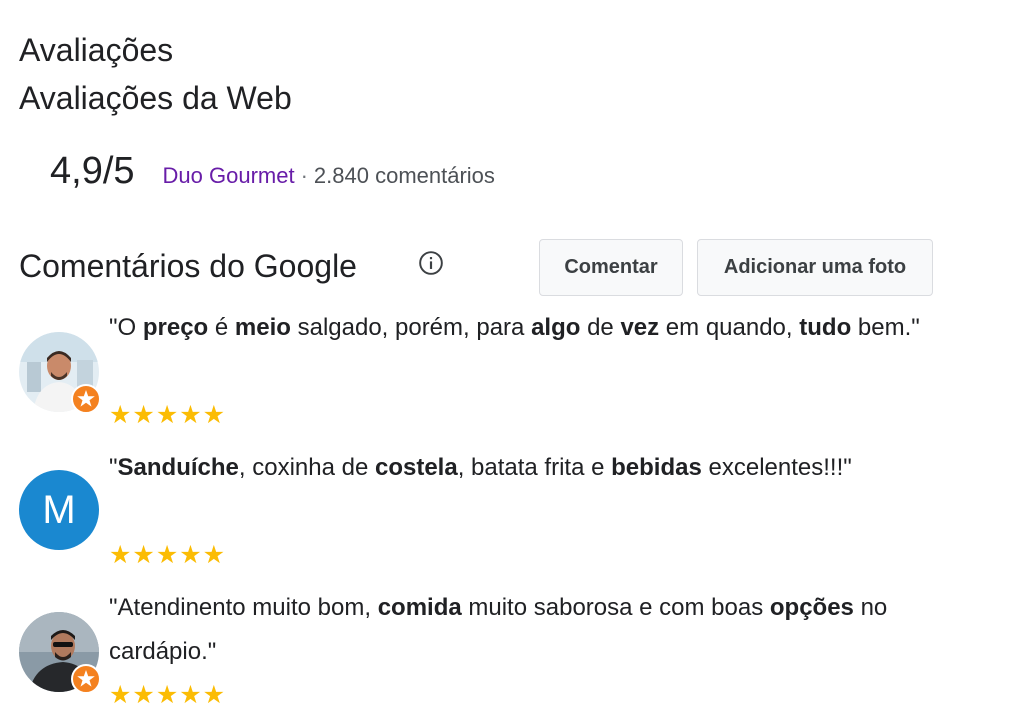 This screenshot has height=712, width=1013. What do you see at coordinates (419, 607) in the screenshot?
I see `review-keyword: comida` at bounding box center [419, 607].